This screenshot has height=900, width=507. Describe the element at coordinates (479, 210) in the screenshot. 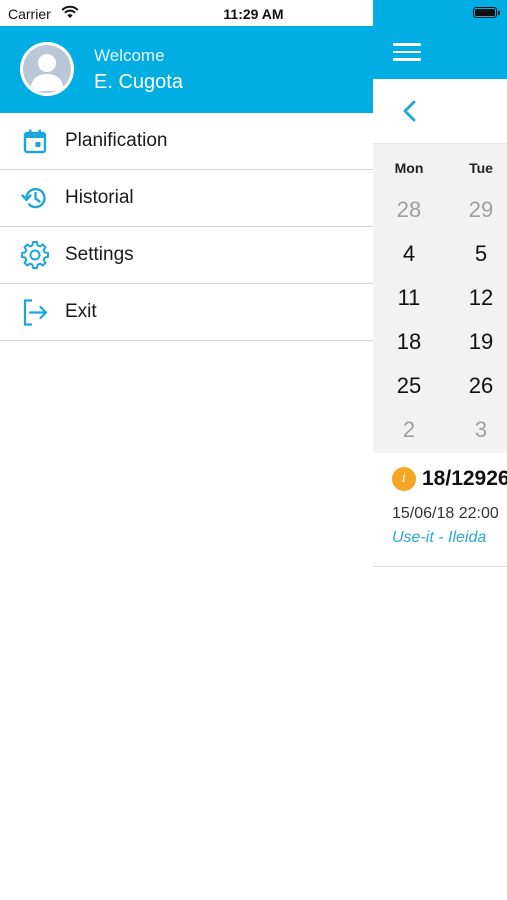

I see `calendar-day: 29` at that location.